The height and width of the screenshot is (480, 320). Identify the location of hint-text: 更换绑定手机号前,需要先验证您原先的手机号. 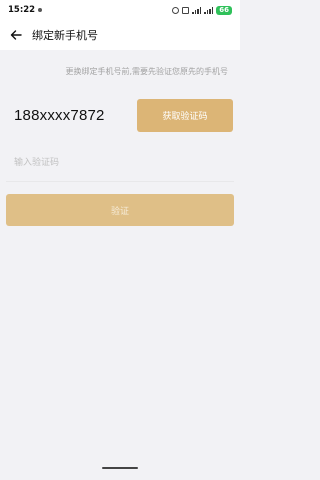
(146, 71).